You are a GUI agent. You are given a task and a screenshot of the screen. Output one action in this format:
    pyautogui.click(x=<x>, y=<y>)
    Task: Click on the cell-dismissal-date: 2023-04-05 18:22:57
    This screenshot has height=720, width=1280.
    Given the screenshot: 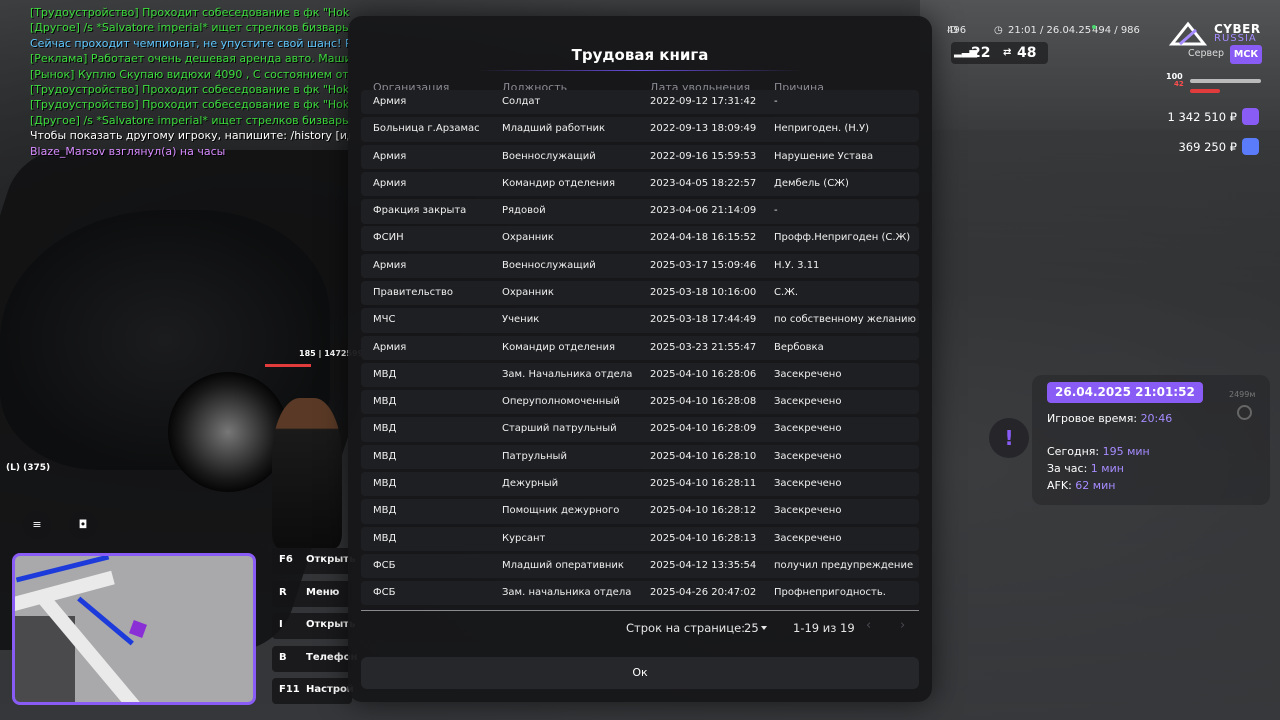 What is the action you would take?
    pyautogui.click(x=703, y=183)
    